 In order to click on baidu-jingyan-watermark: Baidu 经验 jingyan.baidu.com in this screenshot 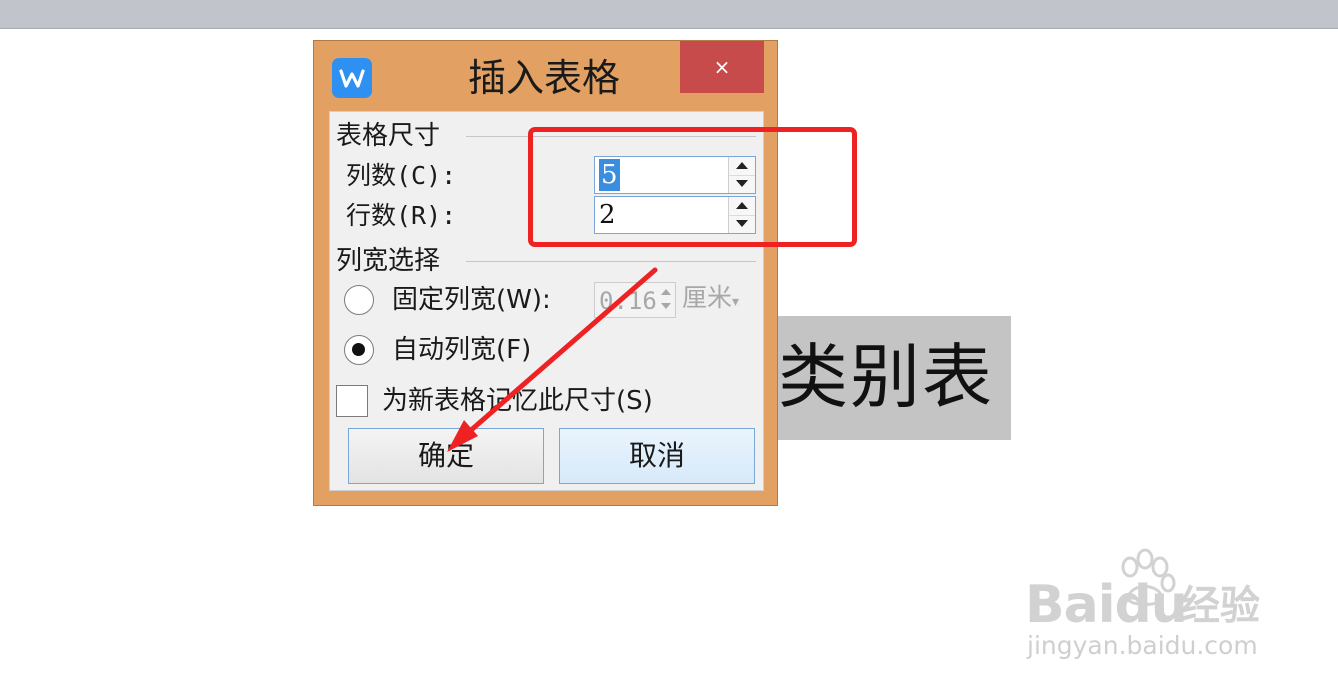, I will do `click(1150, 605)`.